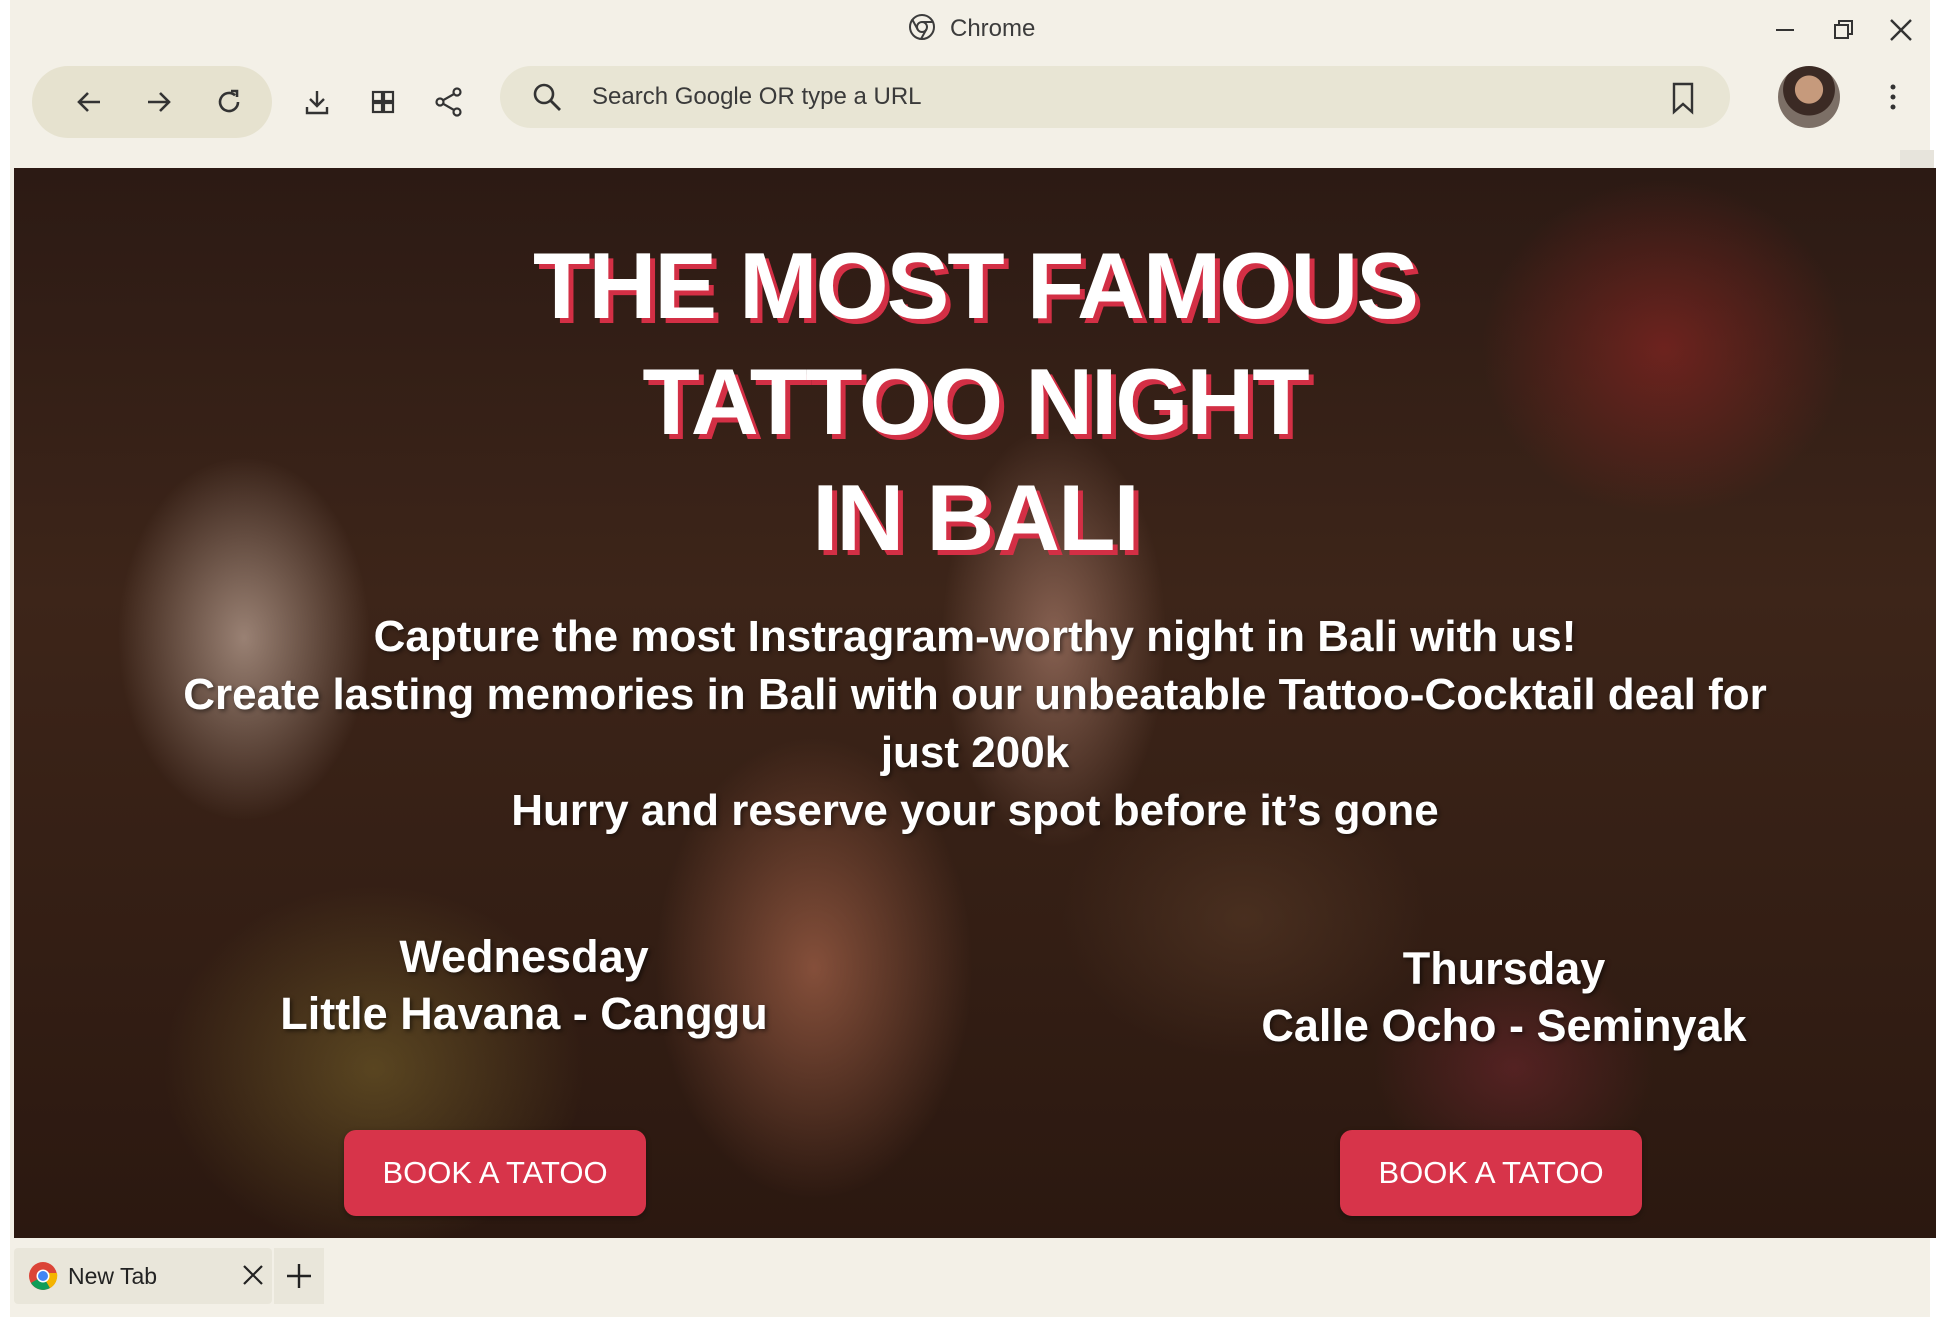  What do you see at coordinates (1115, 97) in the screenshot?
I see `address-bar: Search Google OR type a URL` at bounding box center [1115, 97].